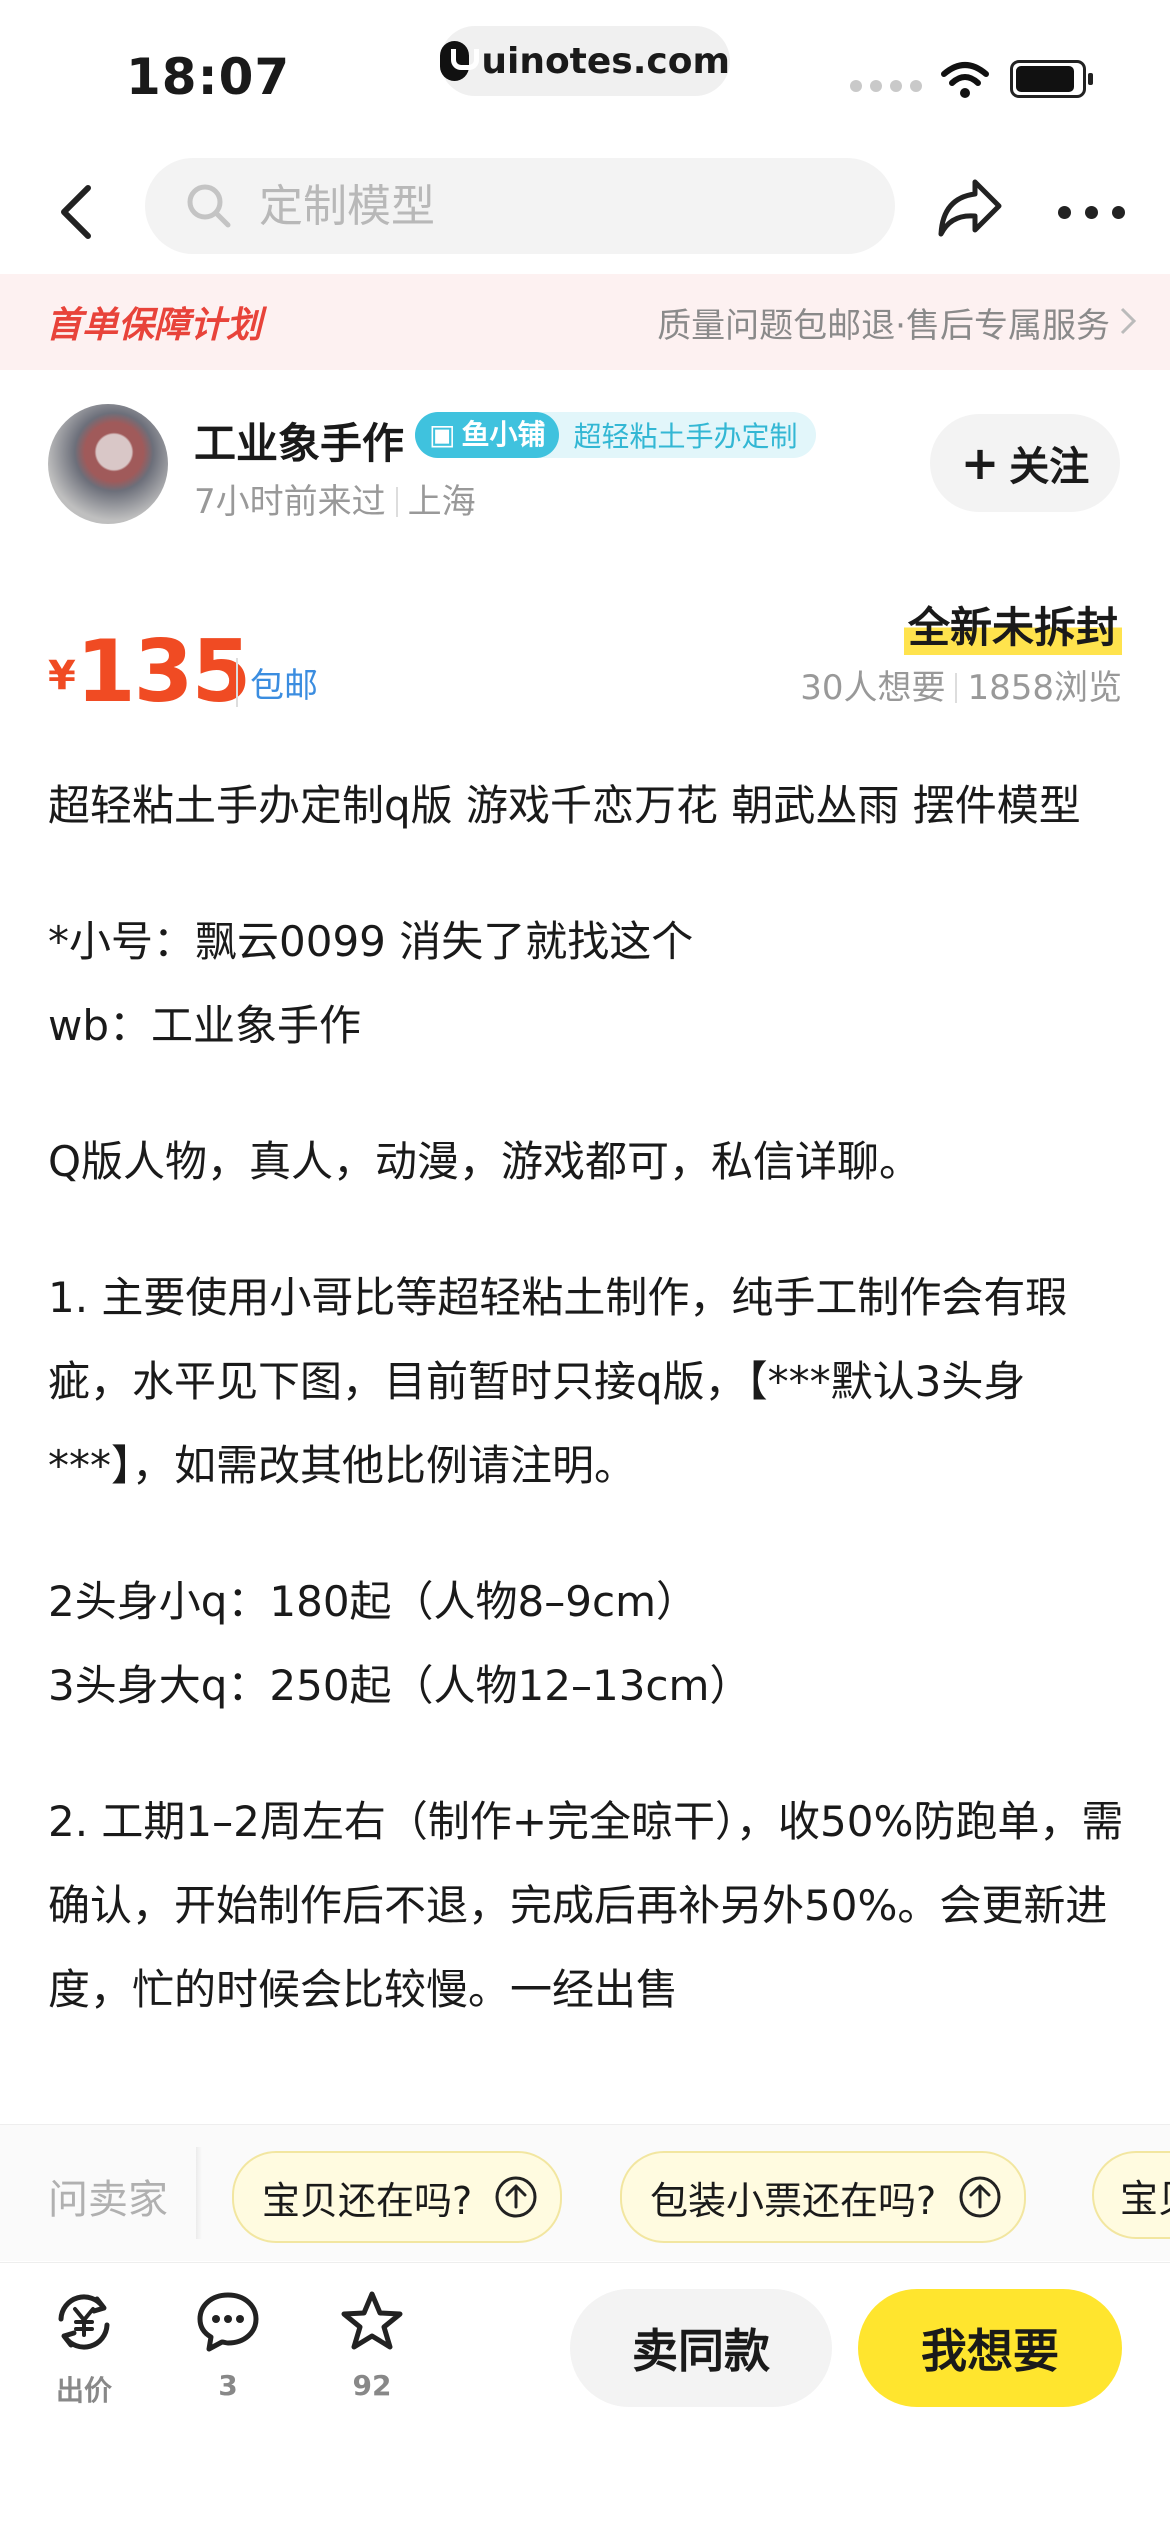 Image resolution: width=1170 pixels, height=2533 pixels. Describe the element at coordinates (1012, 624) in the screenshot. I see `condition-label: 全新未拆封` at that location.